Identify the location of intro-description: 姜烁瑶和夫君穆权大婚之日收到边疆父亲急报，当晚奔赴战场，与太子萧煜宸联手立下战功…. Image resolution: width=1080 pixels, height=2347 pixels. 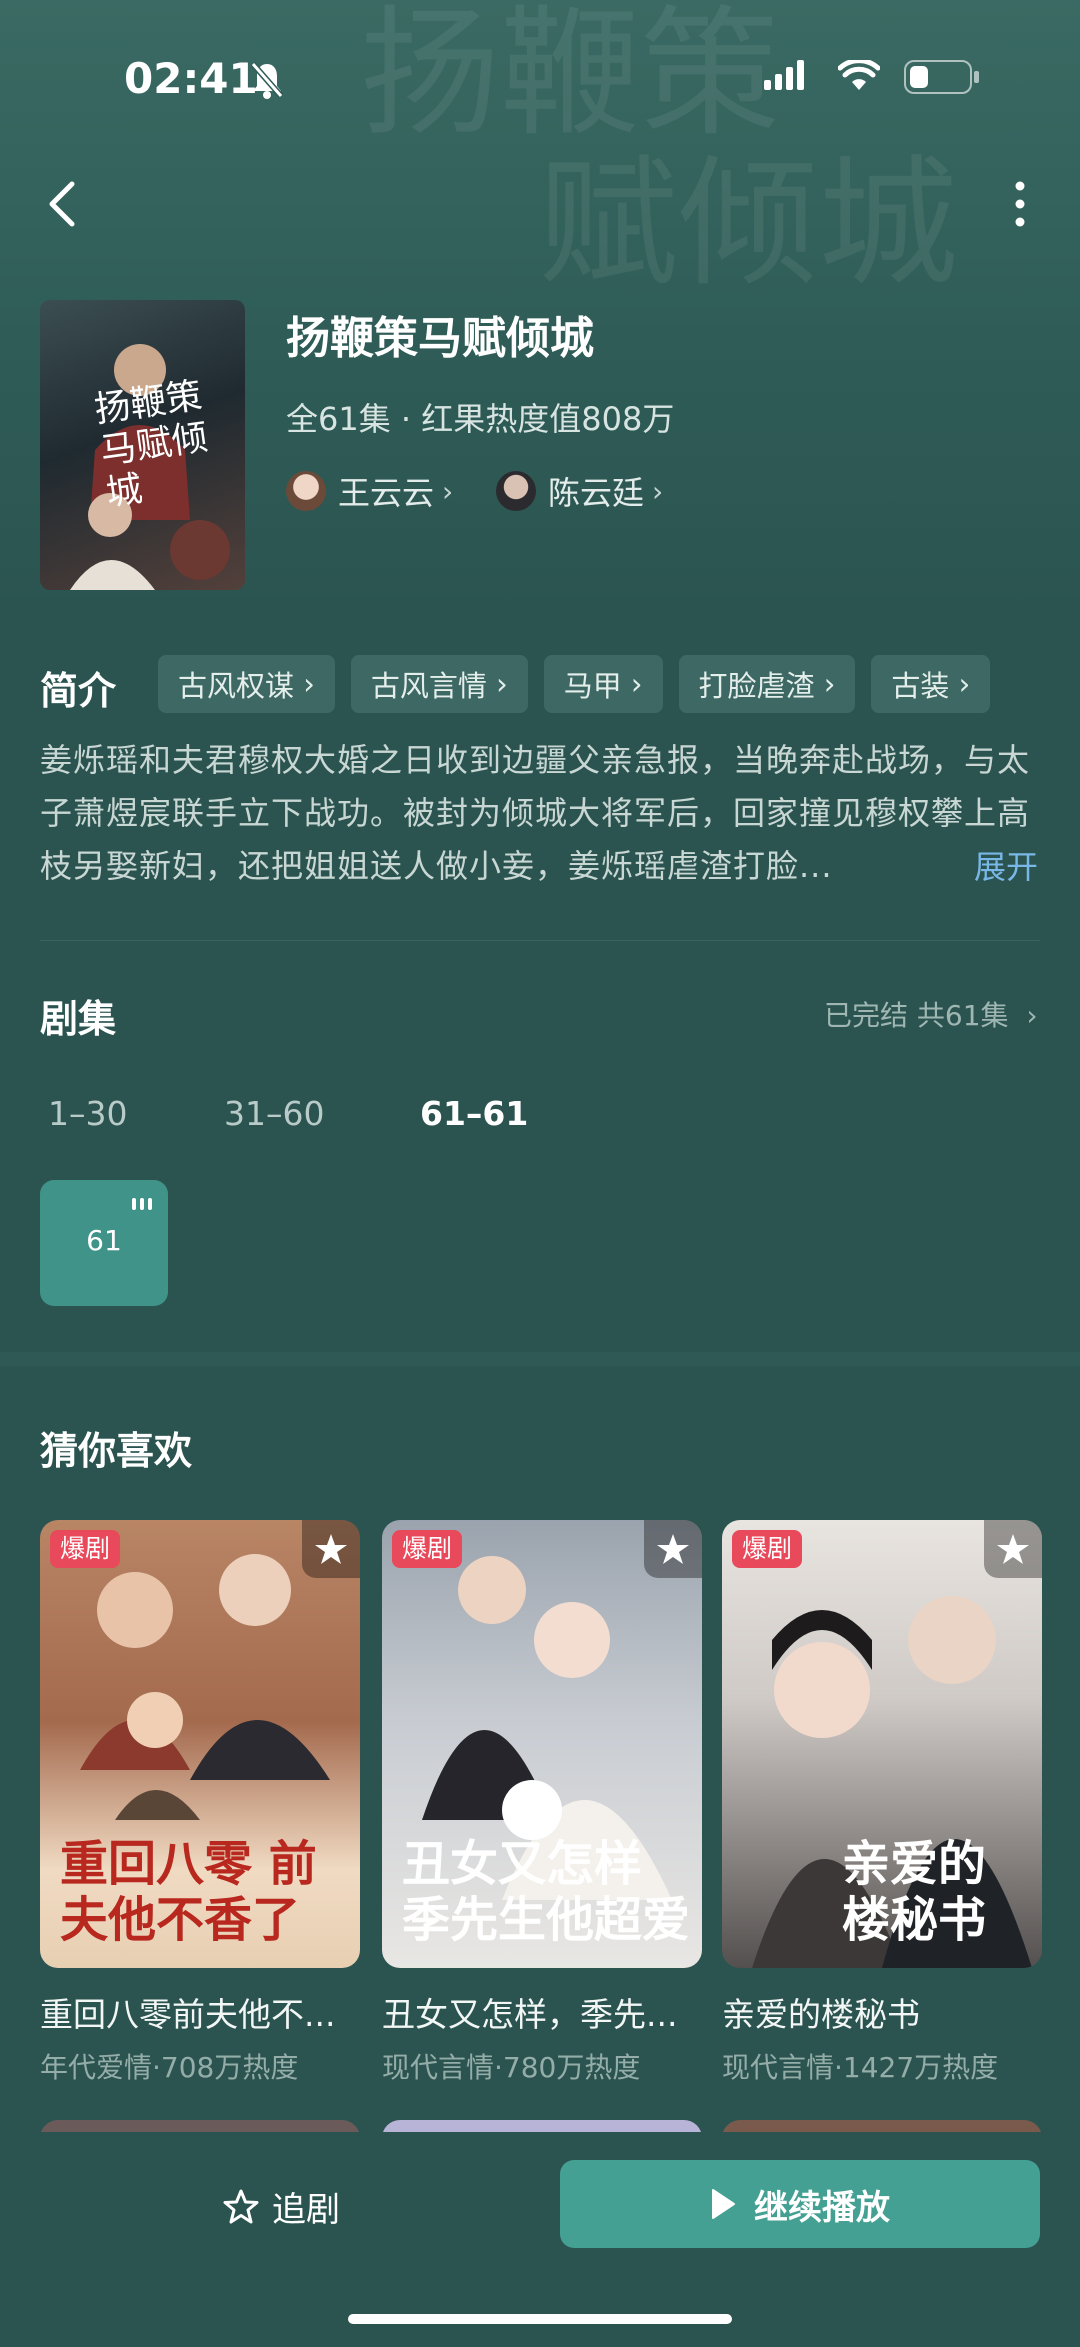
(535, 813).